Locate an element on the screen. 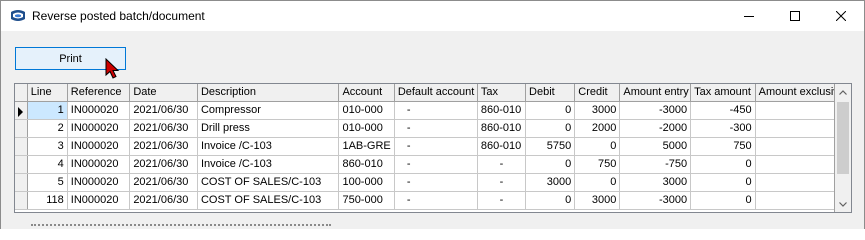 This screenshot has height=240, width=865. col-header-amount-exclusive: Amount exclusive is located at coordinates (794, 93).